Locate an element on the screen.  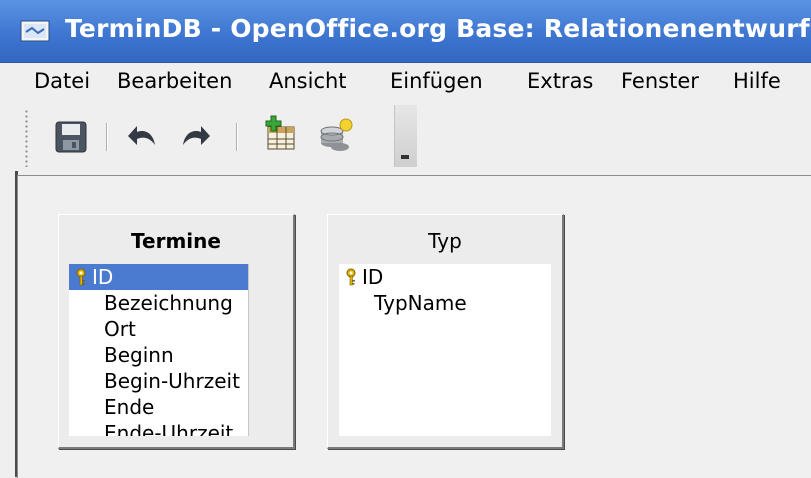
field-row: Ort is located at coordinates (159, 329).